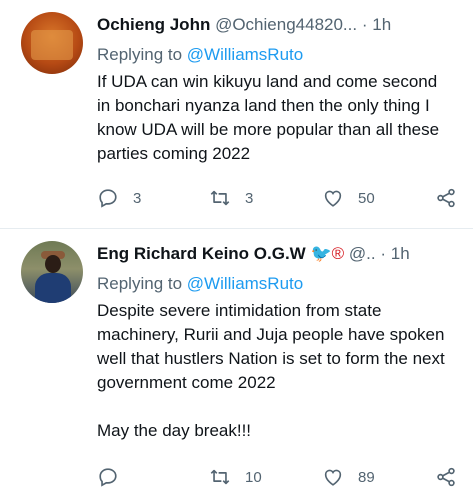  I want to click on retweet-count: 10, so click(253, 477).